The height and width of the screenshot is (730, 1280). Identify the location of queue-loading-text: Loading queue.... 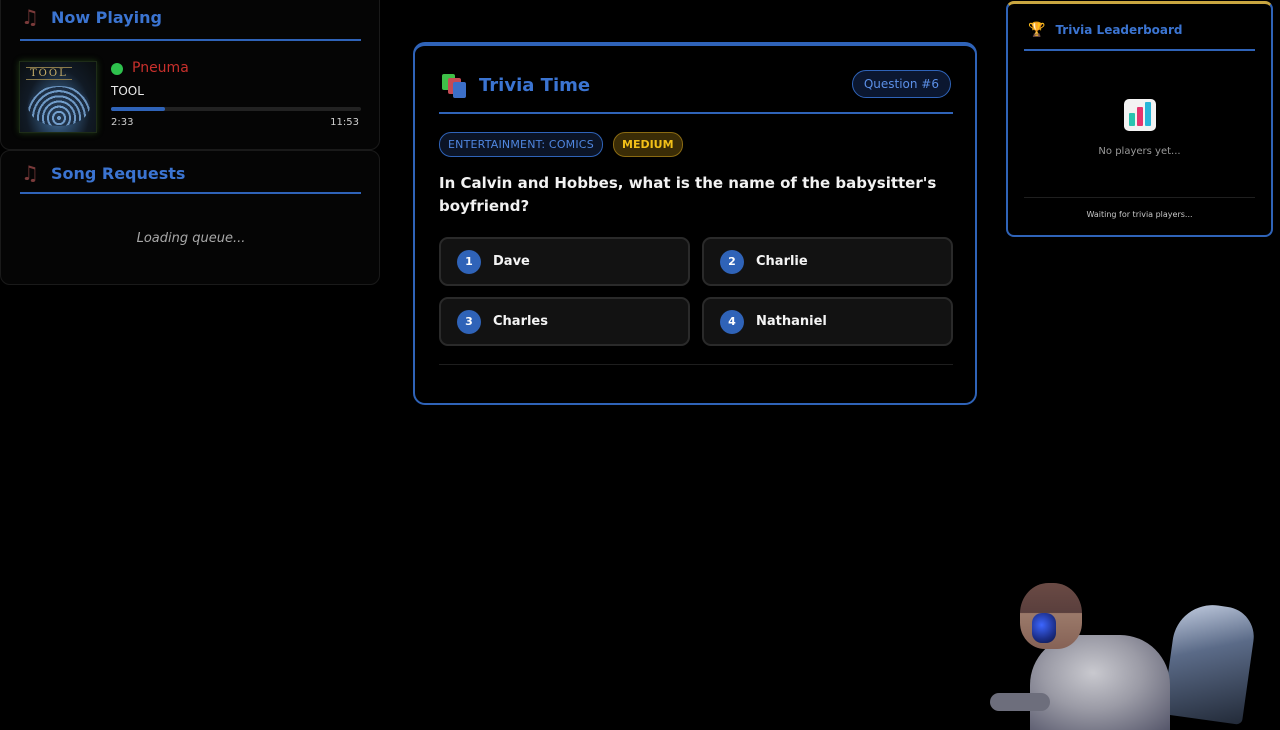
(191, 238).